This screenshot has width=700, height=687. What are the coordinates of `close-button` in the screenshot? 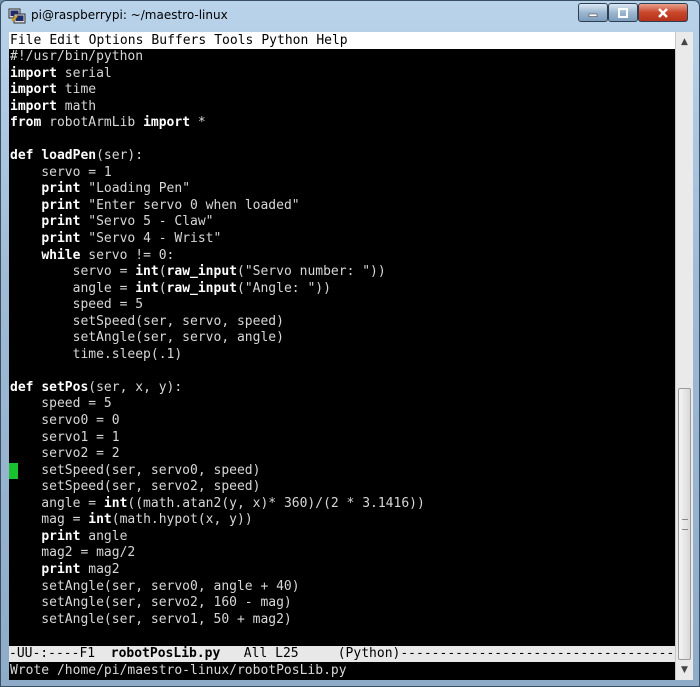 It's located at (663, 12).